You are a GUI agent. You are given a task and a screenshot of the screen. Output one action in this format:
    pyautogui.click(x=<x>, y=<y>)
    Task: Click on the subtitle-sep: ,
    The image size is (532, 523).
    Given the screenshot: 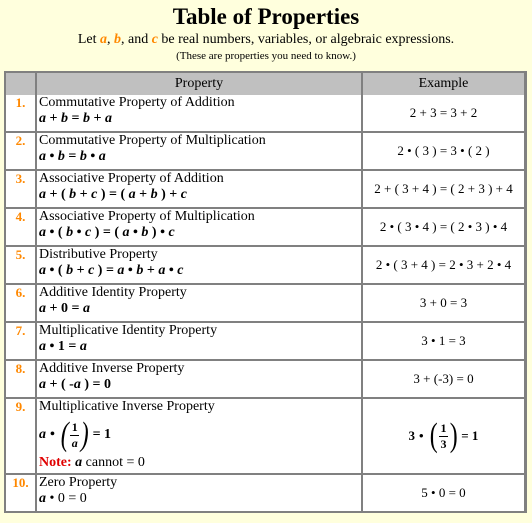 What is the action you would take?
    pyautogui.click(x=110, y=39)
    